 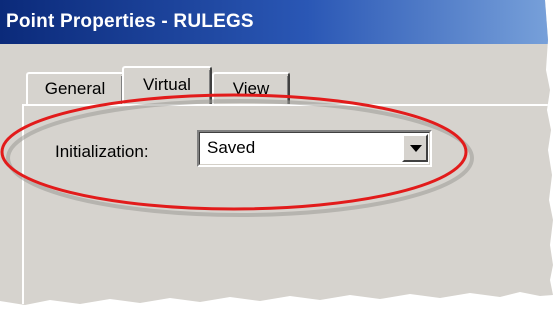 I want to click on tab-view-label: View, so click(x=251, y=88).